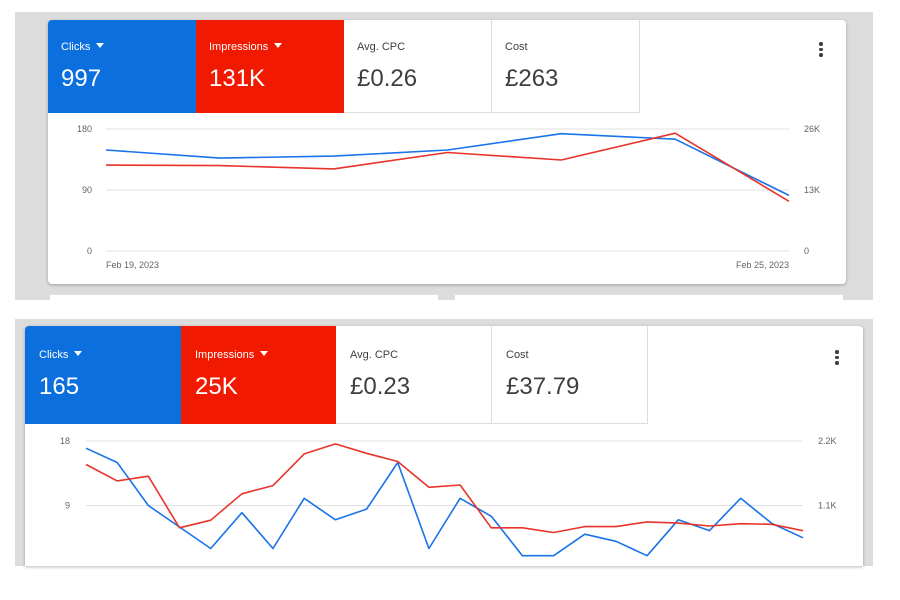 Image resolution: width=900 pixels, height=600 pixels. What do you see at coordinates (414, 375) in the screenshot?
I see `avg-cpc-metric-tab: Avg. CPC £0.23` at bounding box center [414, 375].